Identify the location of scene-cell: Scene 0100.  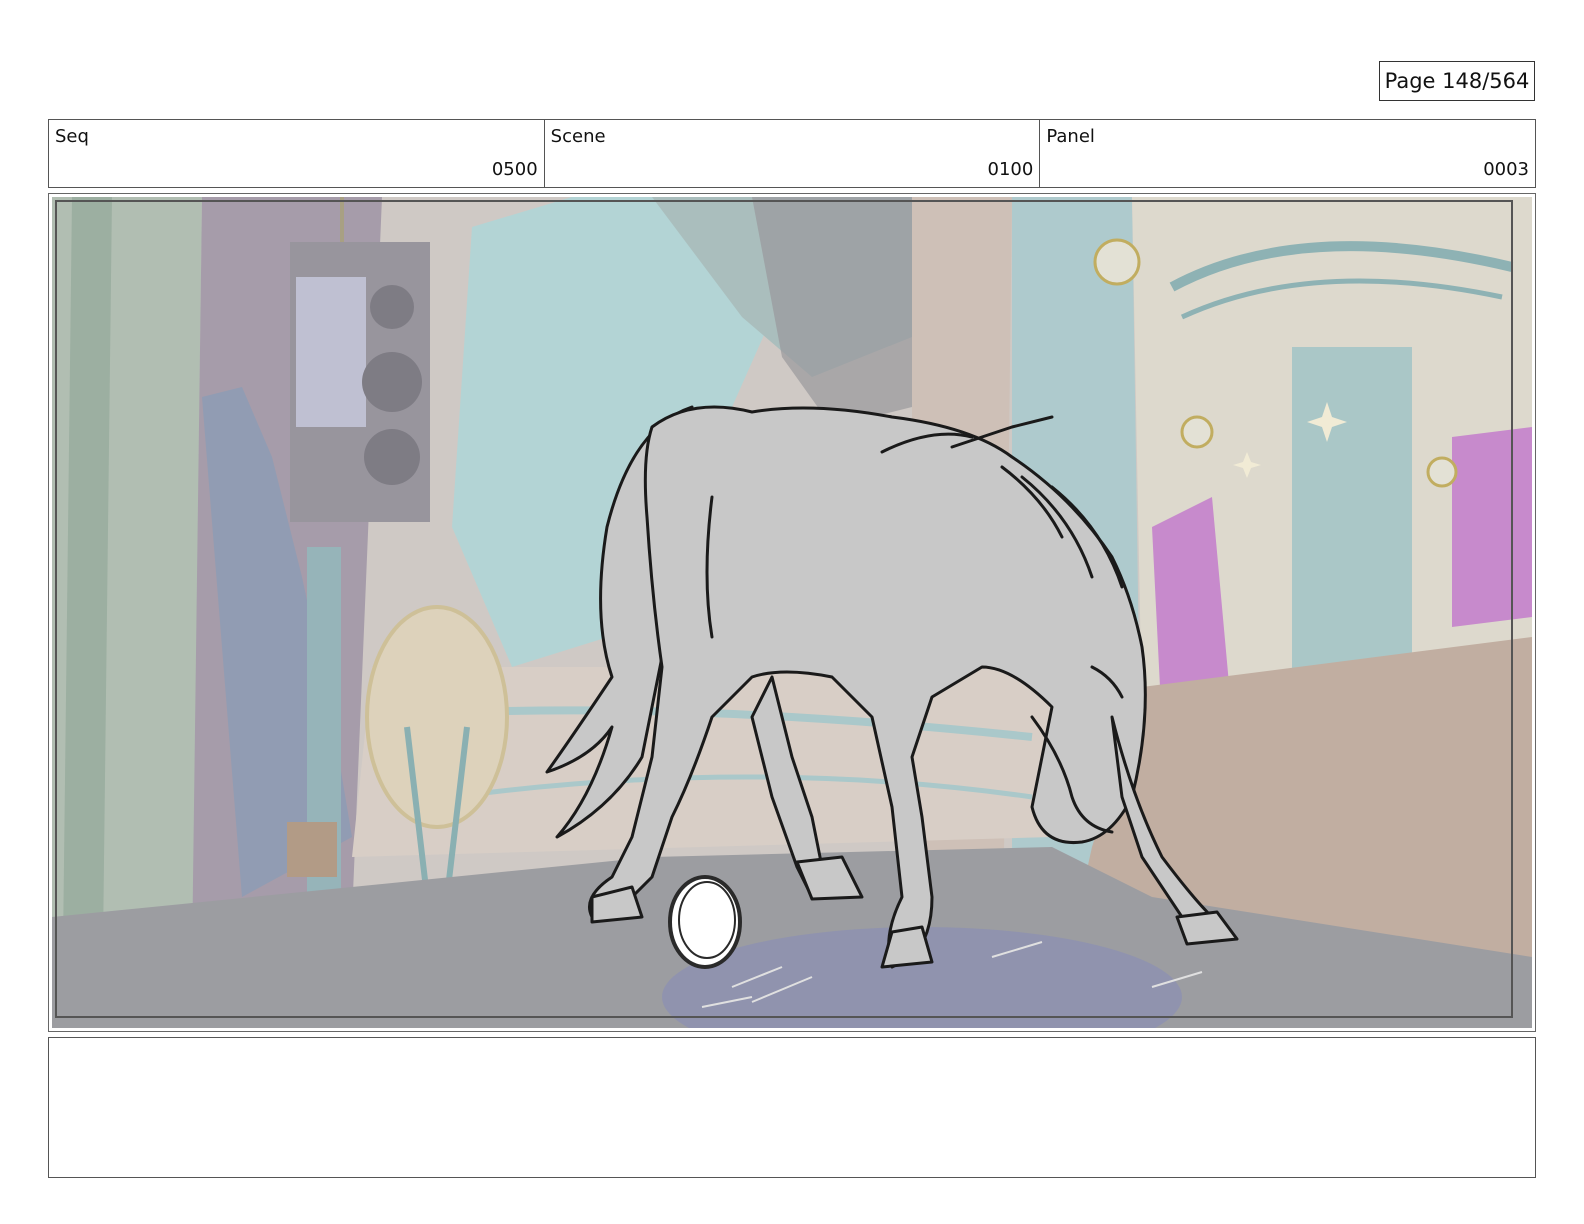
(793, 153).